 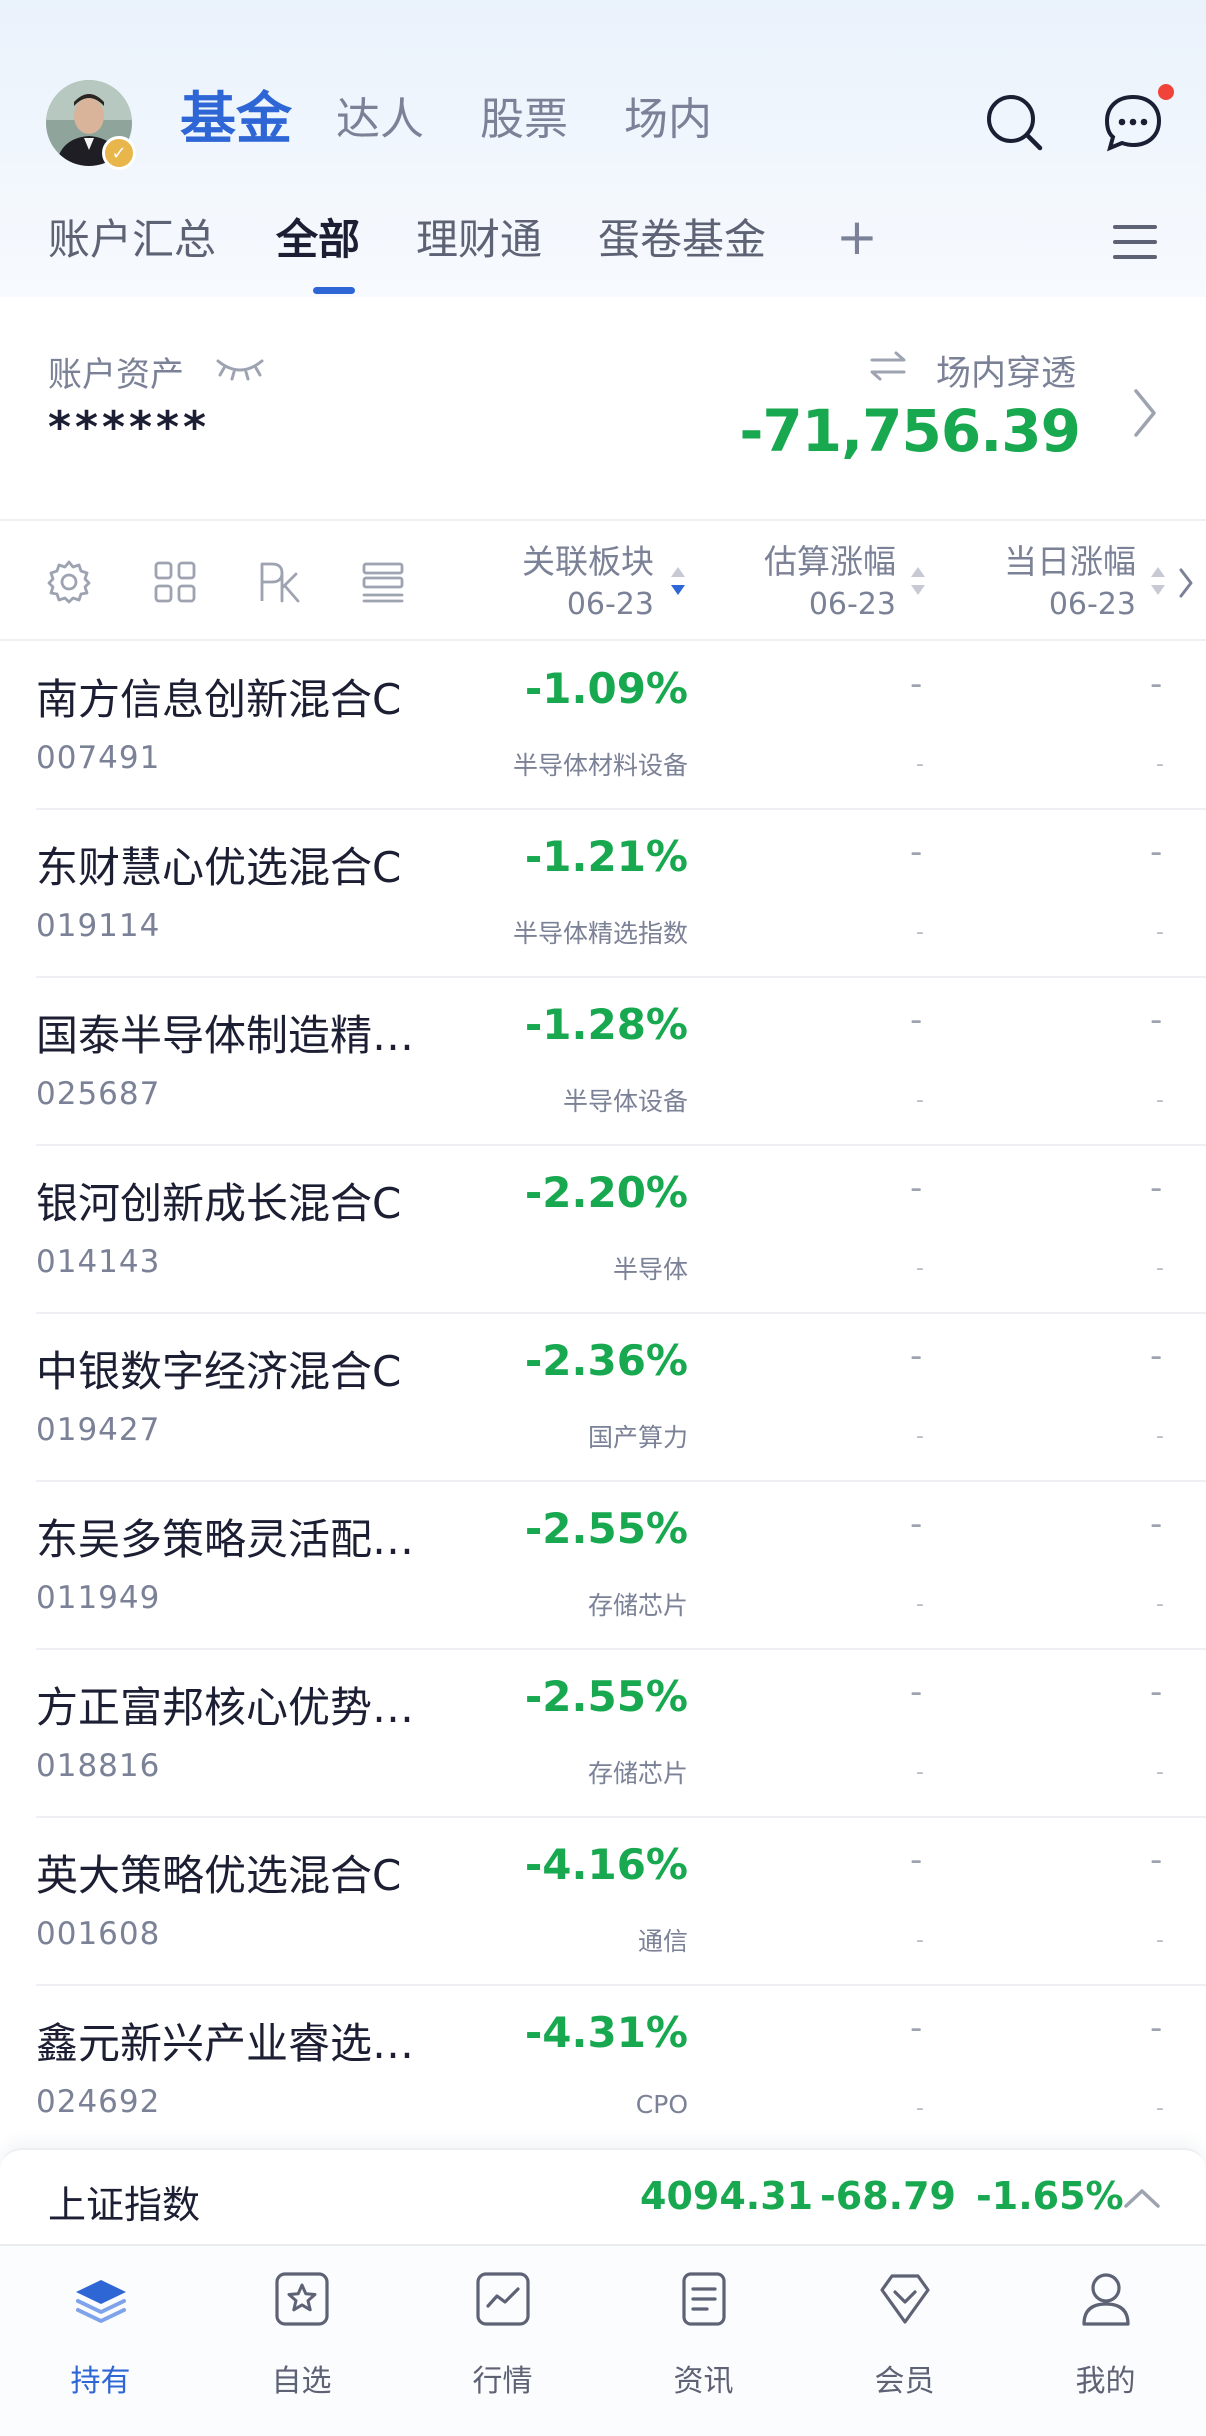 I want to click on nav-market: 行情, so click(x=502, y=2341).